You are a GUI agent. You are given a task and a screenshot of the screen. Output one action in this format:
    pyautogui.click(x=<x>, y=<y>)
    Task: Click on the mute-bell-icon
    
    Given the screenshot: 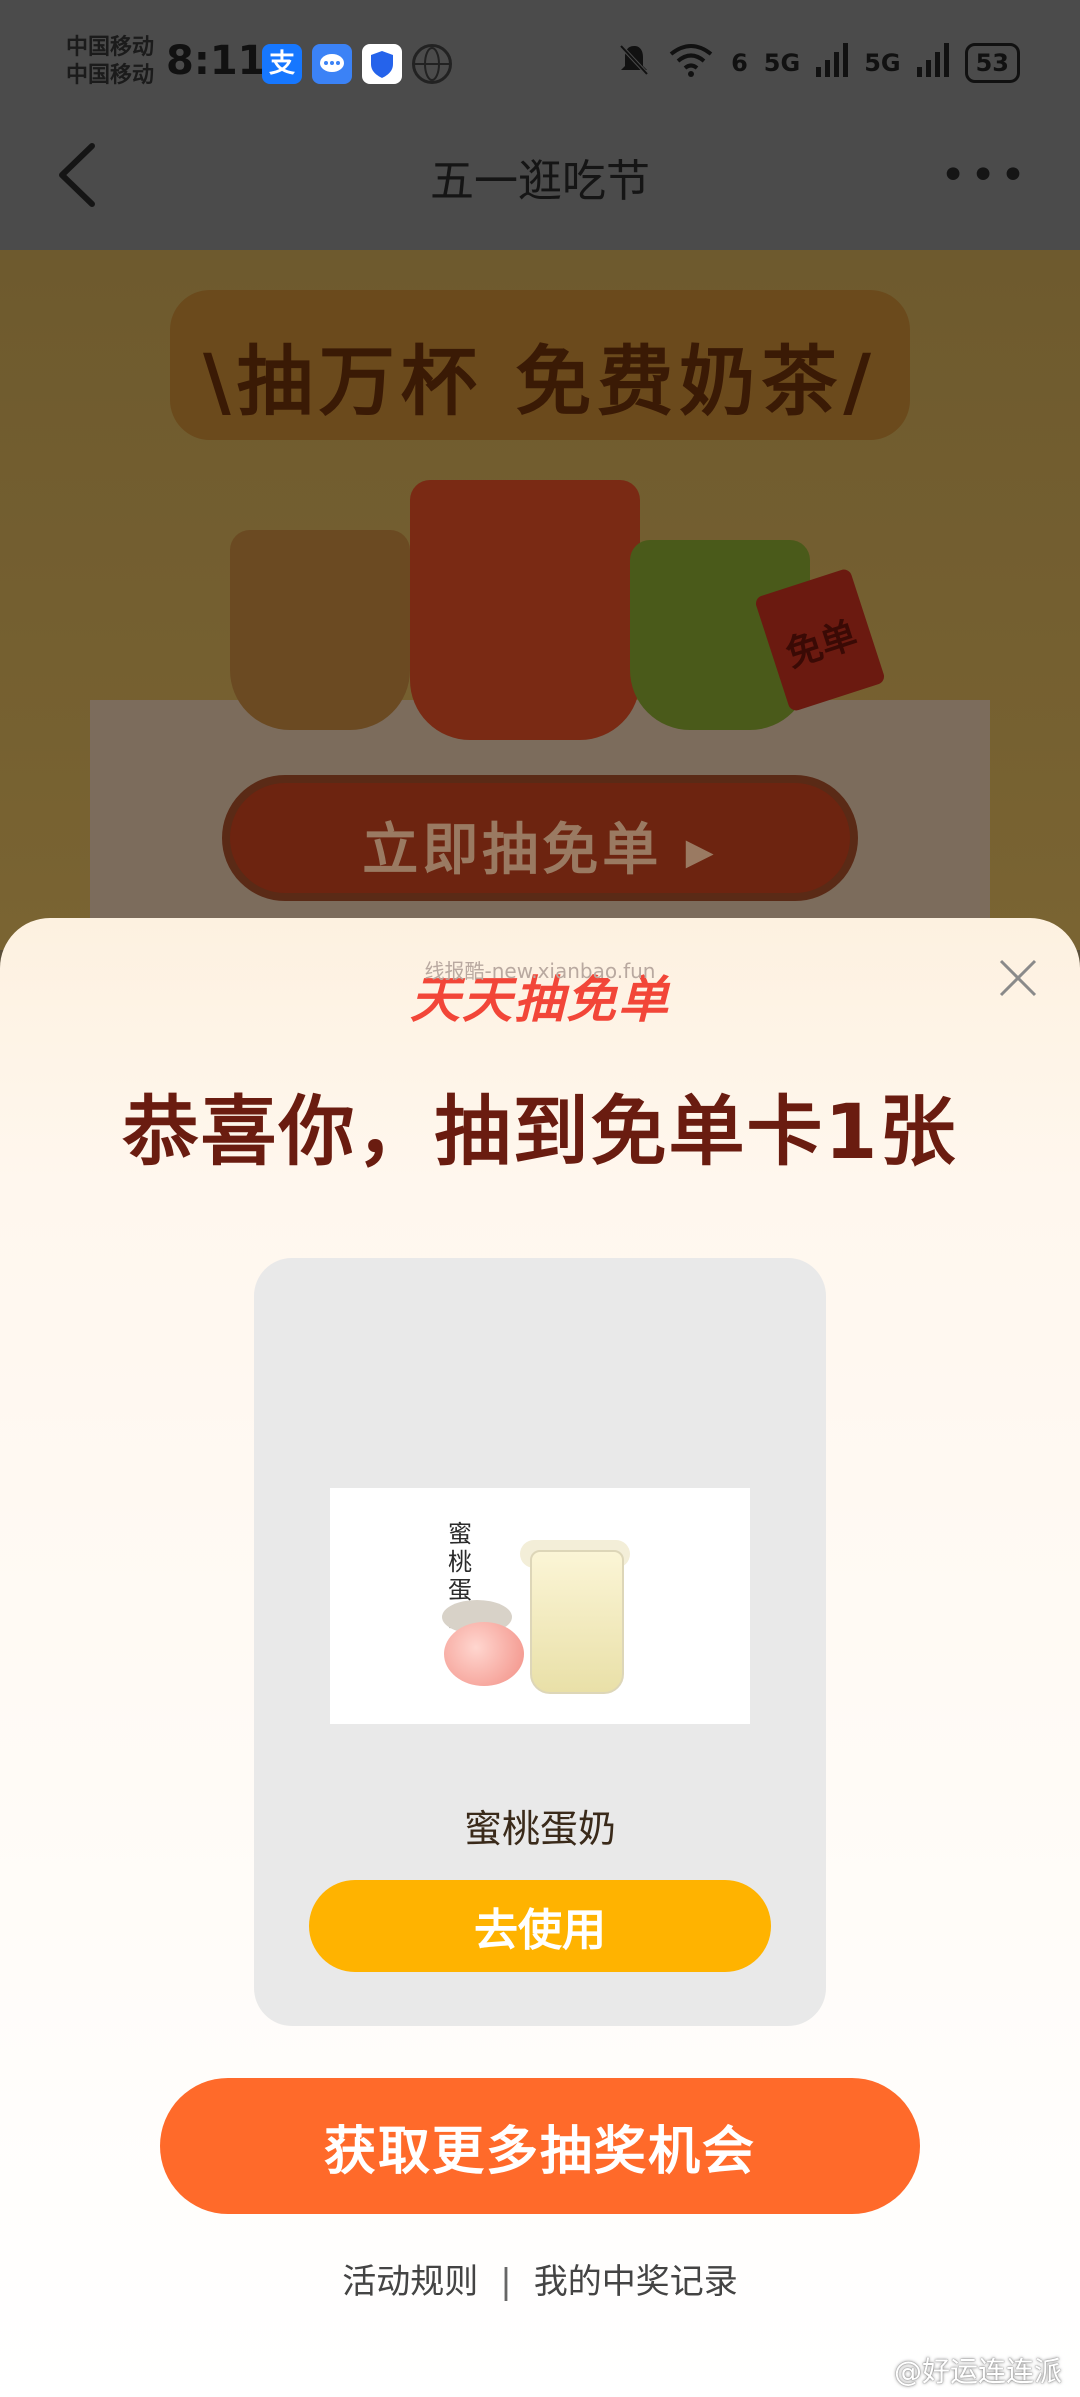 What is the action you would take?
    pyautogui.click(x=634, y=63)
    